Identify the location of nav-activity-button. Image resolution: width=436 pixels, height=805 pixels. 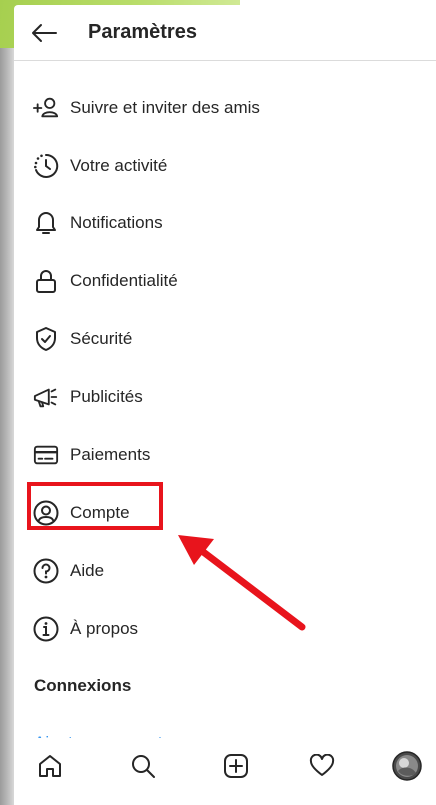
(322, 766).